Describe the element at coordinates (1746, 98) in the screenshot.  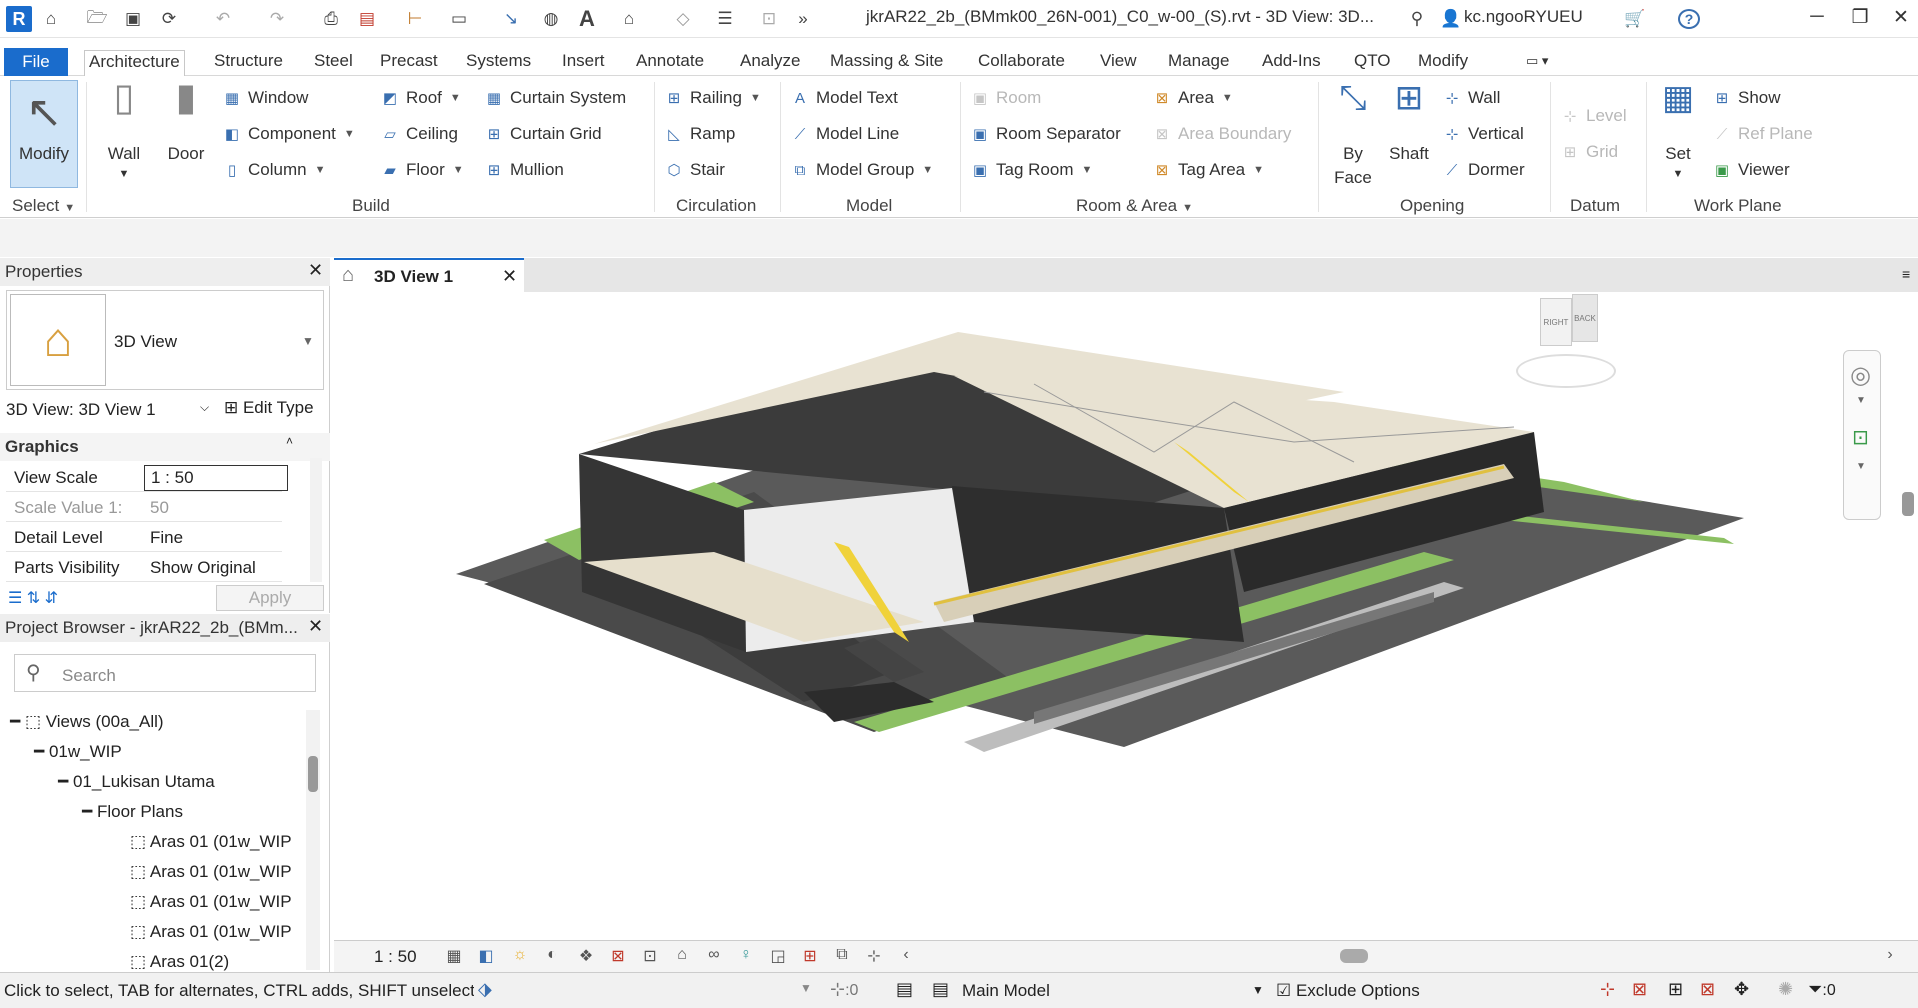
I see `show-button: ⊞ Show` at that location.